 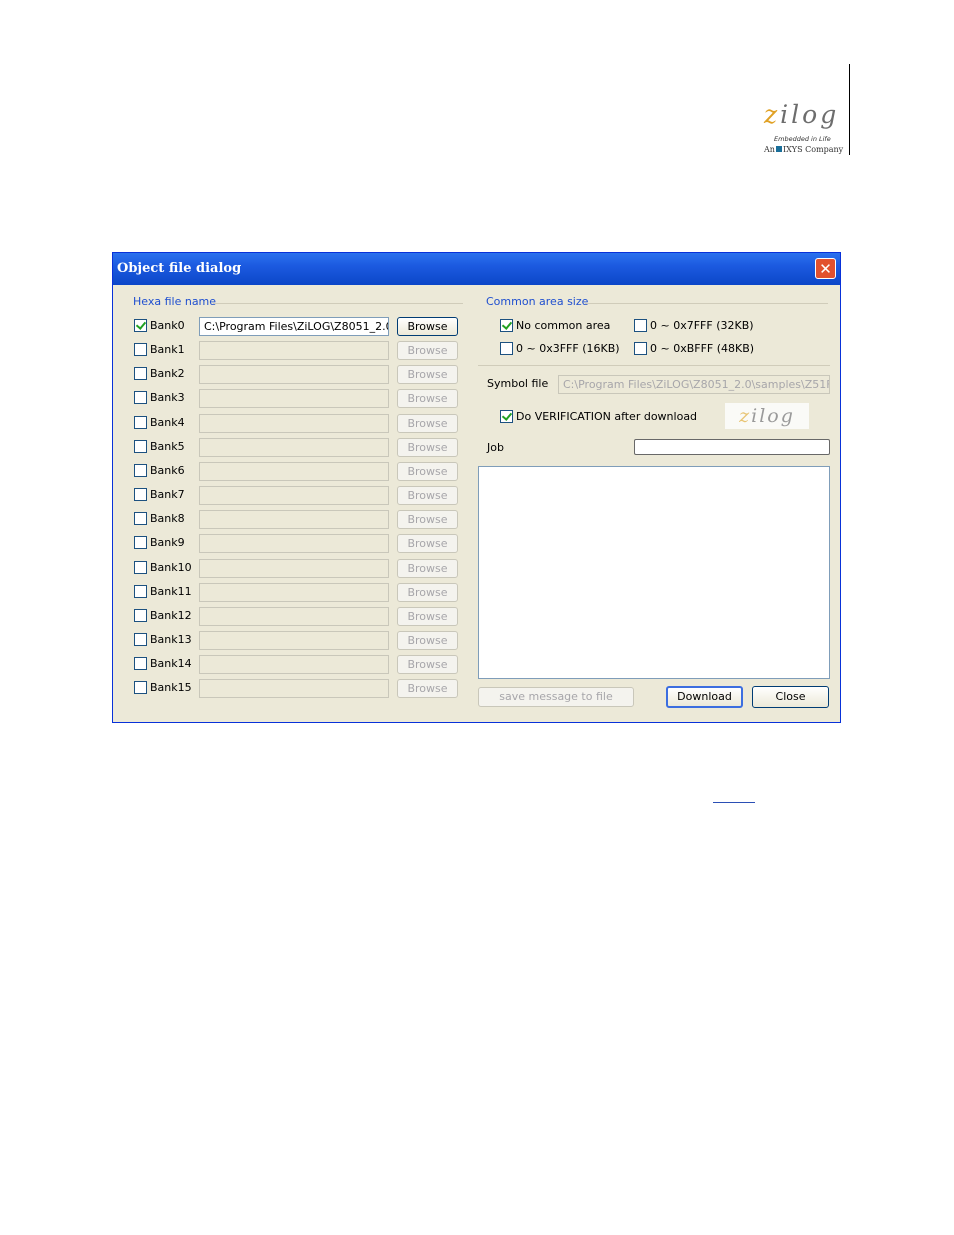 I want to click on close-icon: ✕, so click(x=825, y=268).